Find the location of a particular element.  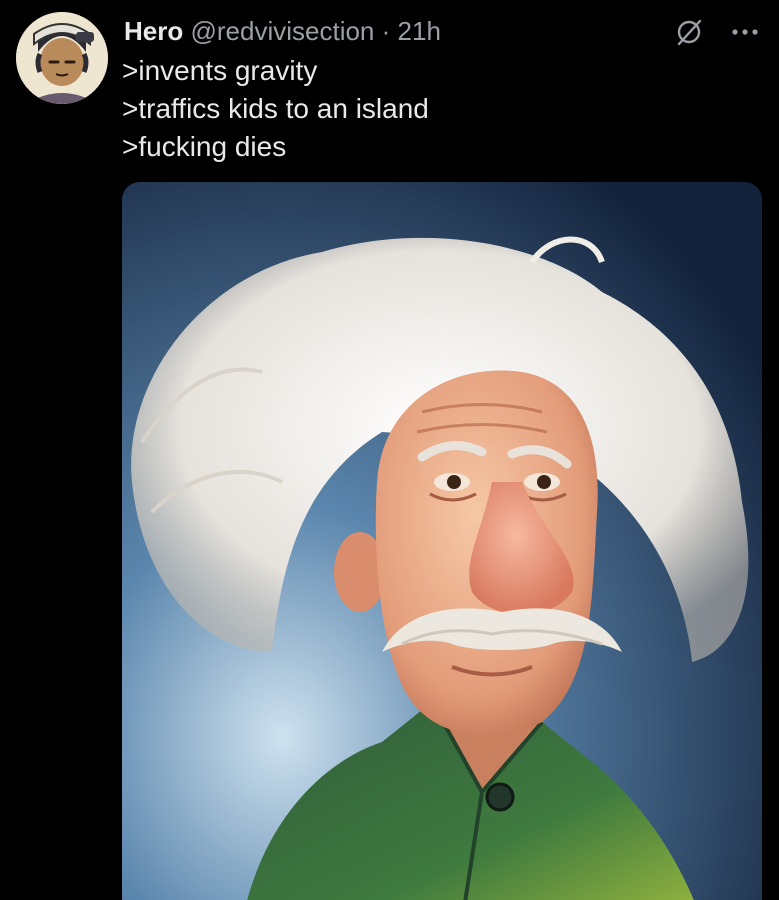

timestamp: 21h is located at coordinates (419, 31).